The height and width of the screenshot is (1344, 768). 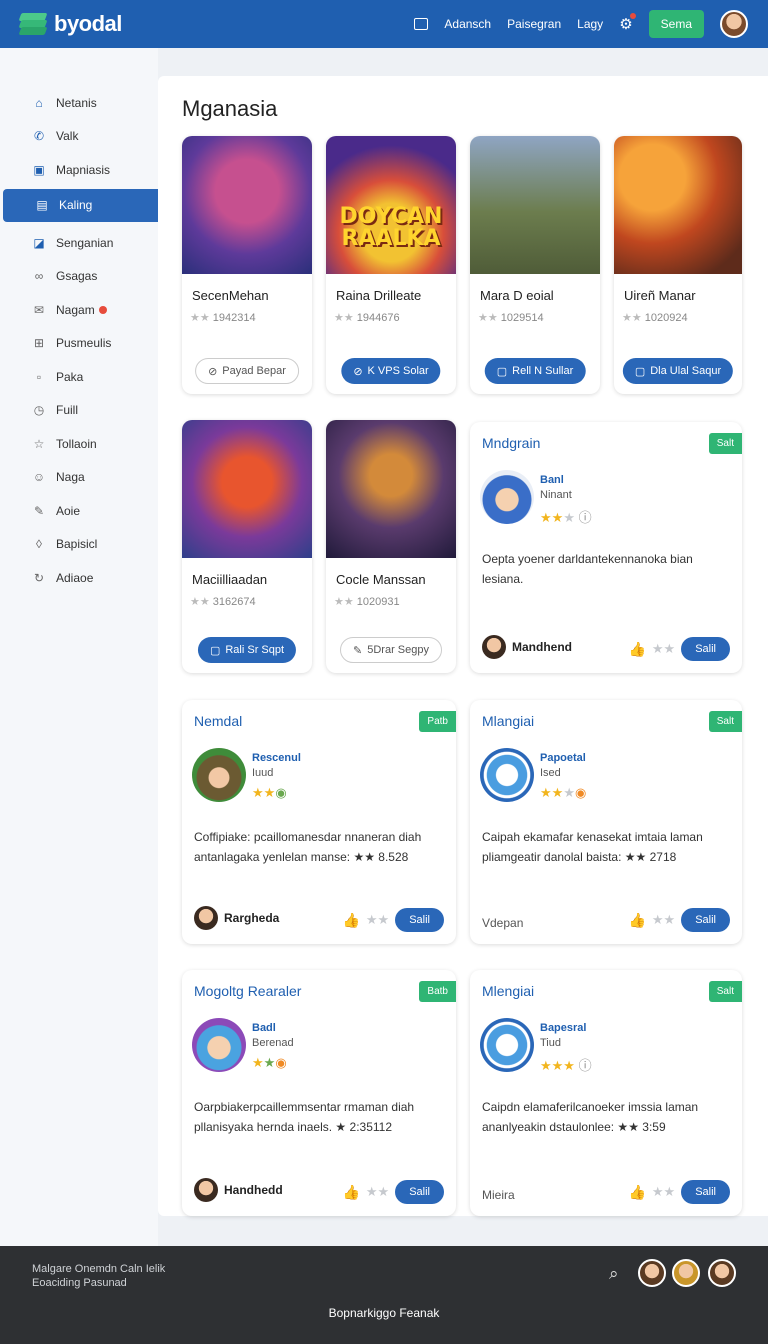 What do you see at coordinates (79, 277) in the screenshot?
I see `sidebar-item-gsagas: ∞ Gsagas` at bounding box center [79, 277].